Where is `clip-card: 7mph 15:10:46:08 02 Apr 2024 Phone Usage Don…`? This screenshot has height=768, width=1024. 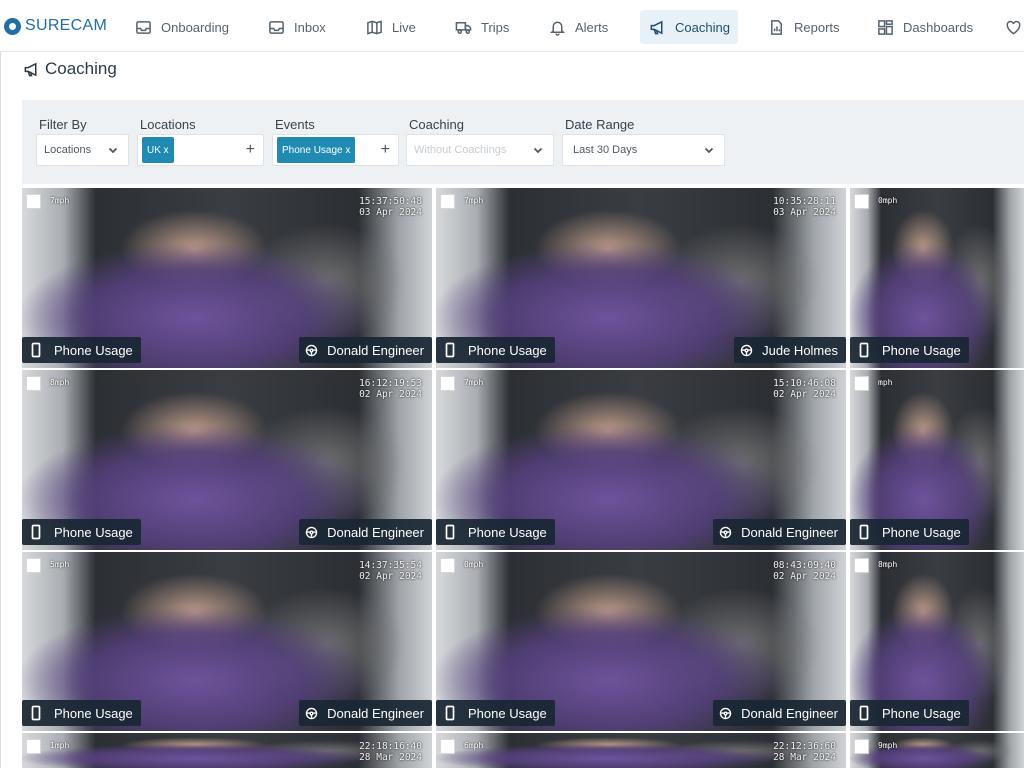 clip-card: 7mph 15:10:46:08 02 Apr 2024 Phone Usage Don… is located at coordinates (641, 460).